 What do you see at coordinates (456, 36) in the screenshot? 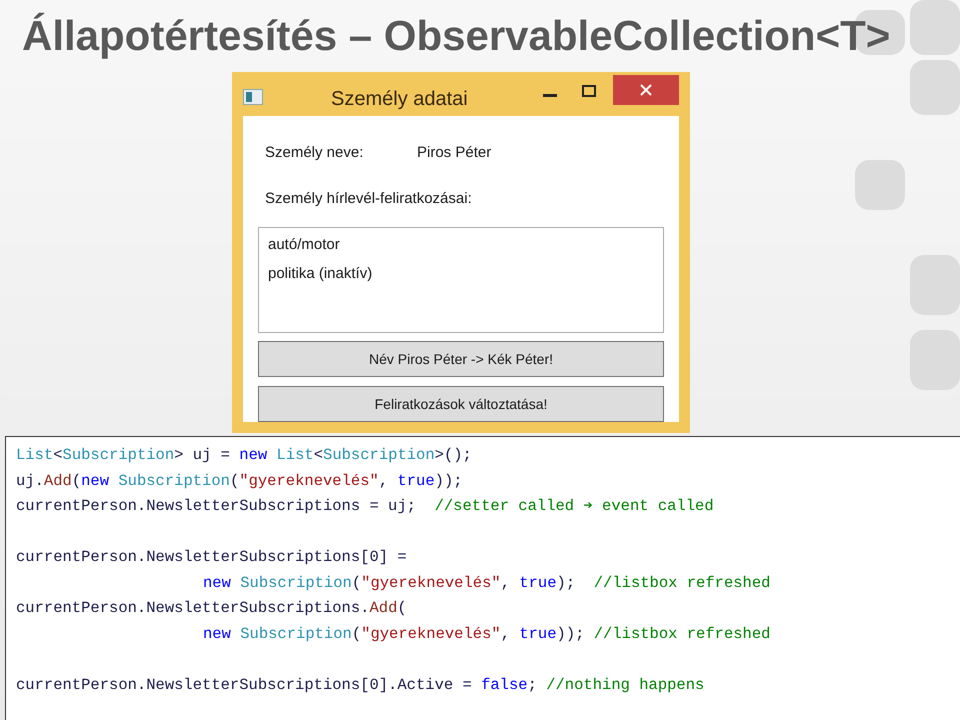
I see `slide-title: Állapotértesítés – ObservableCollection<T>` at bounding box center [456, 36].